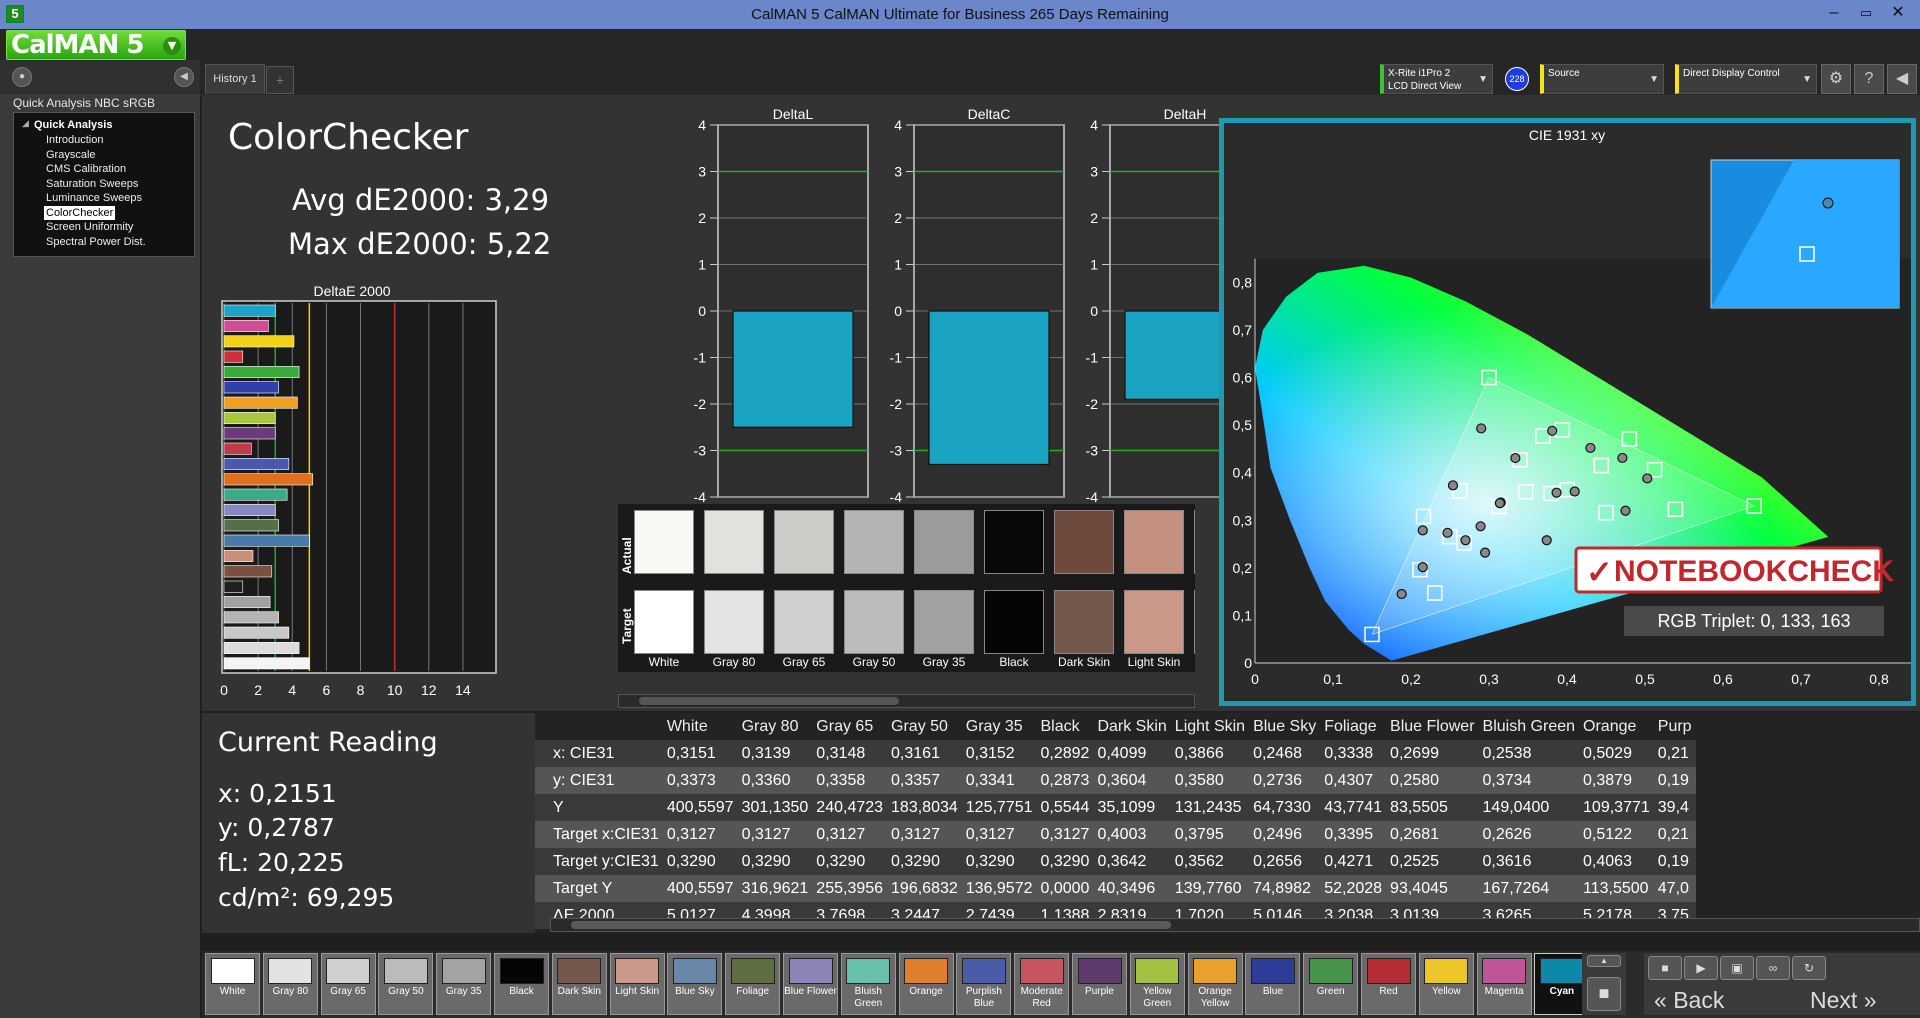  What do you see at coordinates (1567, 679) in the screenshot?
I see `cie-x-tick: 0,4` at bounding box center [1567, 679].